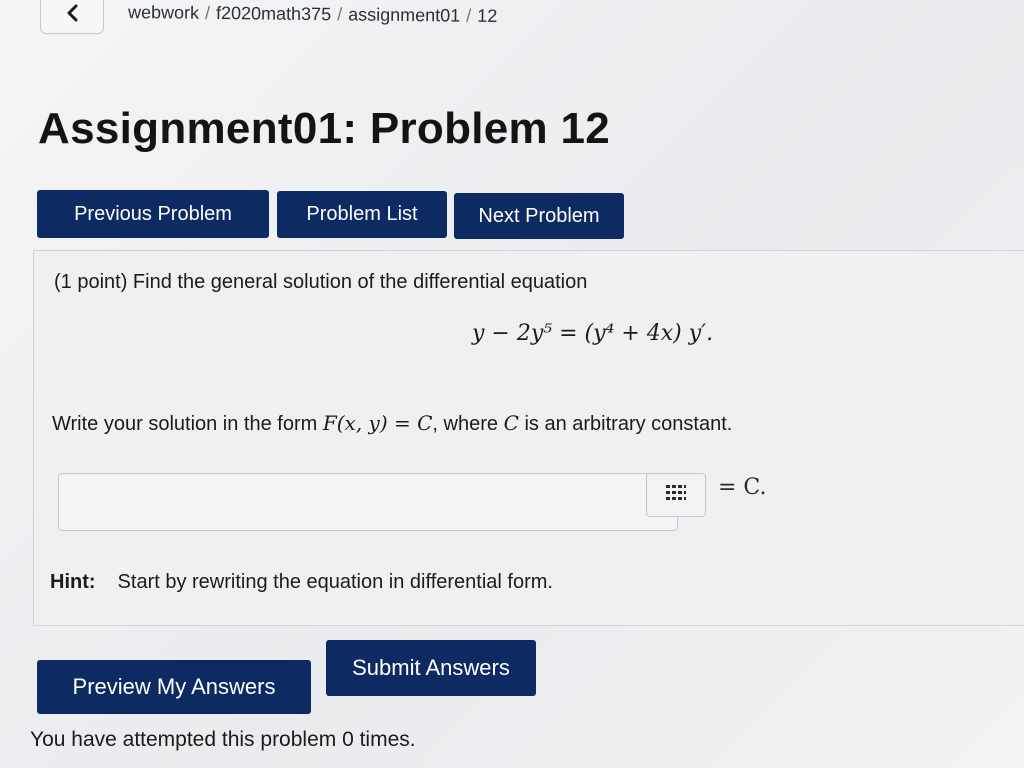 This screenshot has width=1024, height=768. Describe the element at coordinates (362, 214) in the screenshot. I see `problem-list-button: Problem List` at that location.